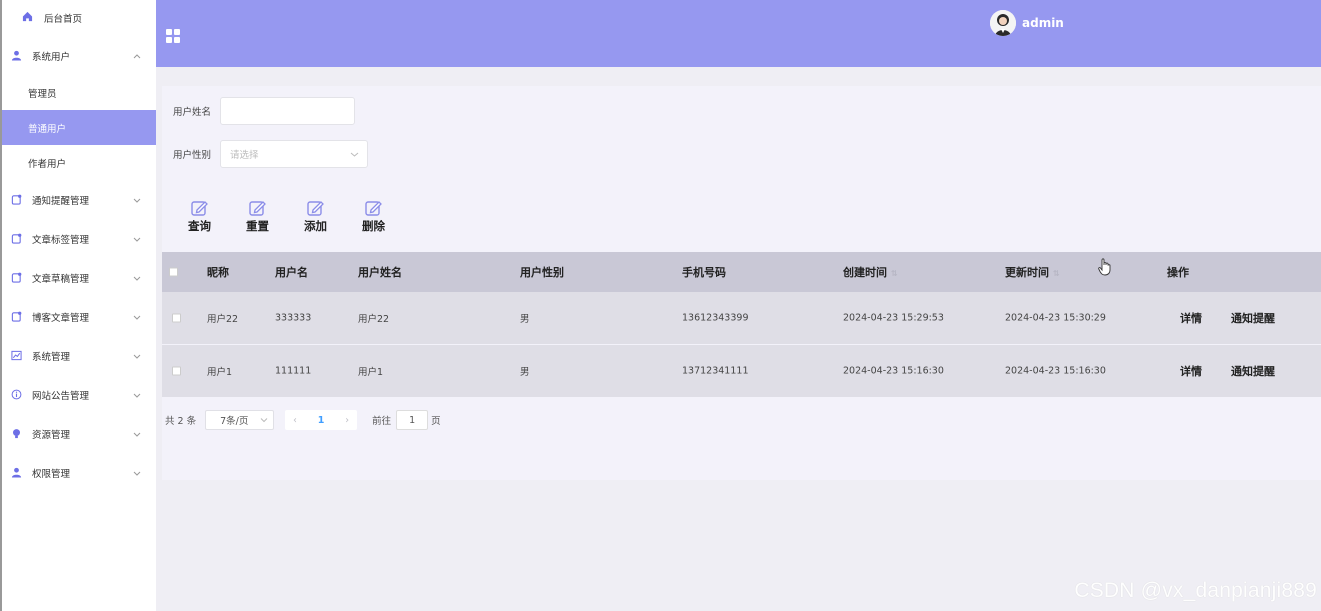  What do you see at coordinates (16, 239) in the screenshot?
I see `tag-icon` at bounding box center [16, 239].